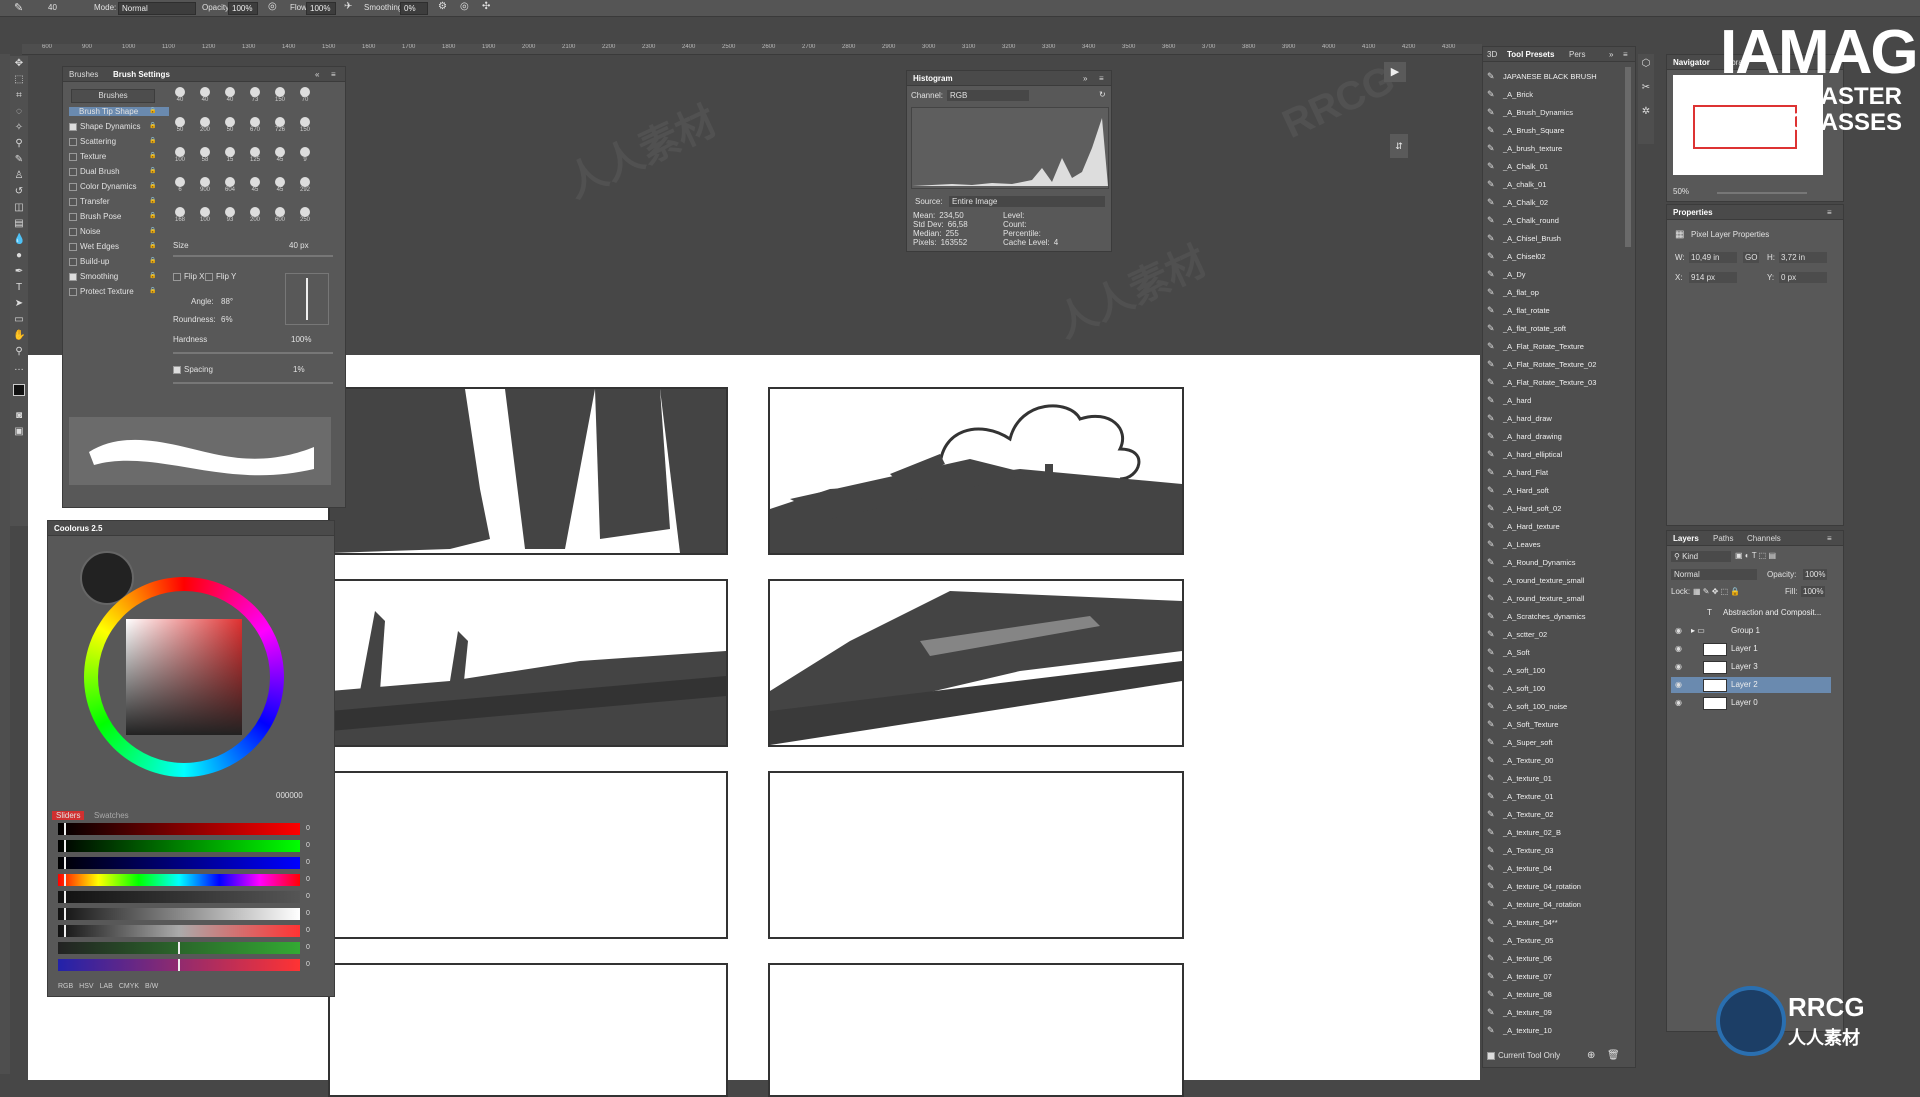 The width and height of the screenshot is (1920, 1097). Describe the element at coordinates (255, 130) in the screenshot. I see `brush-tip: 670` at that location.